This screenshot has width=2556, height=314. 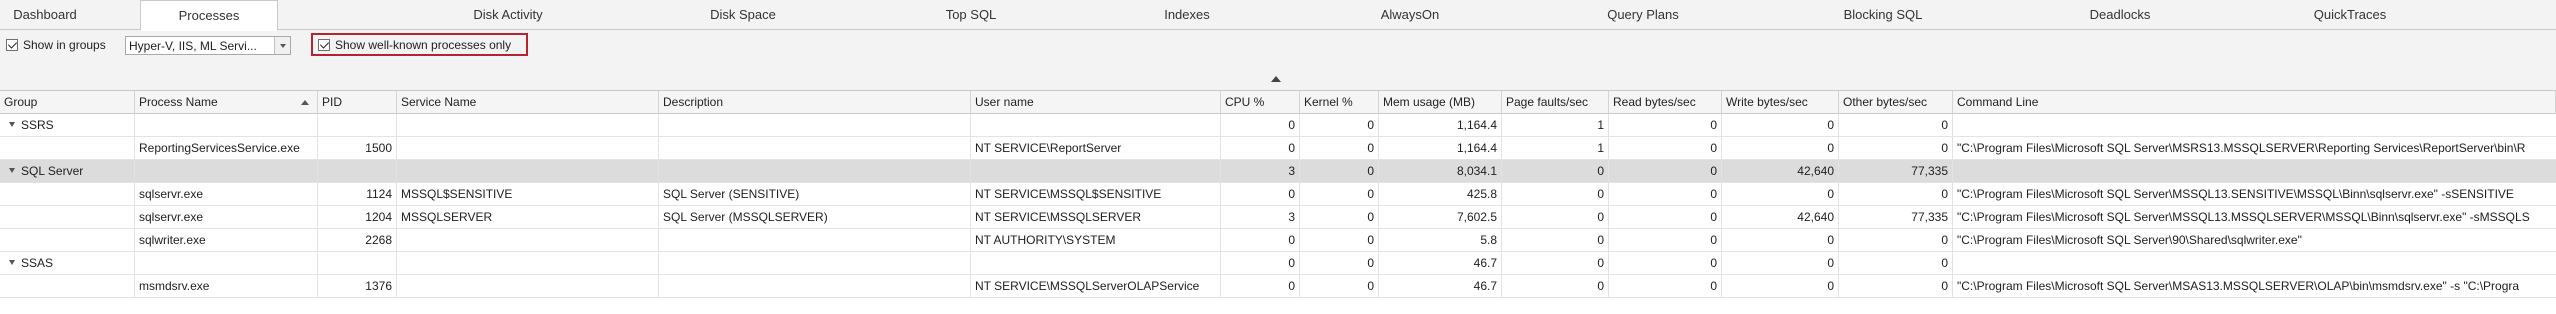 I want to click on group-row-ssas: SSAS 0 0 46.7 0 0 0 0, so click(x=1278, y=263).